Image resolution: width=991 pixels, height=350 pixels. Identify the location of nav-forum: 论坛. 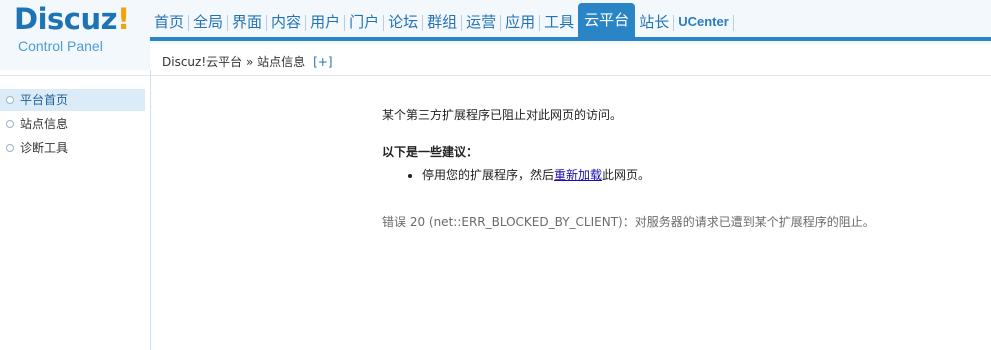
(403, 23).